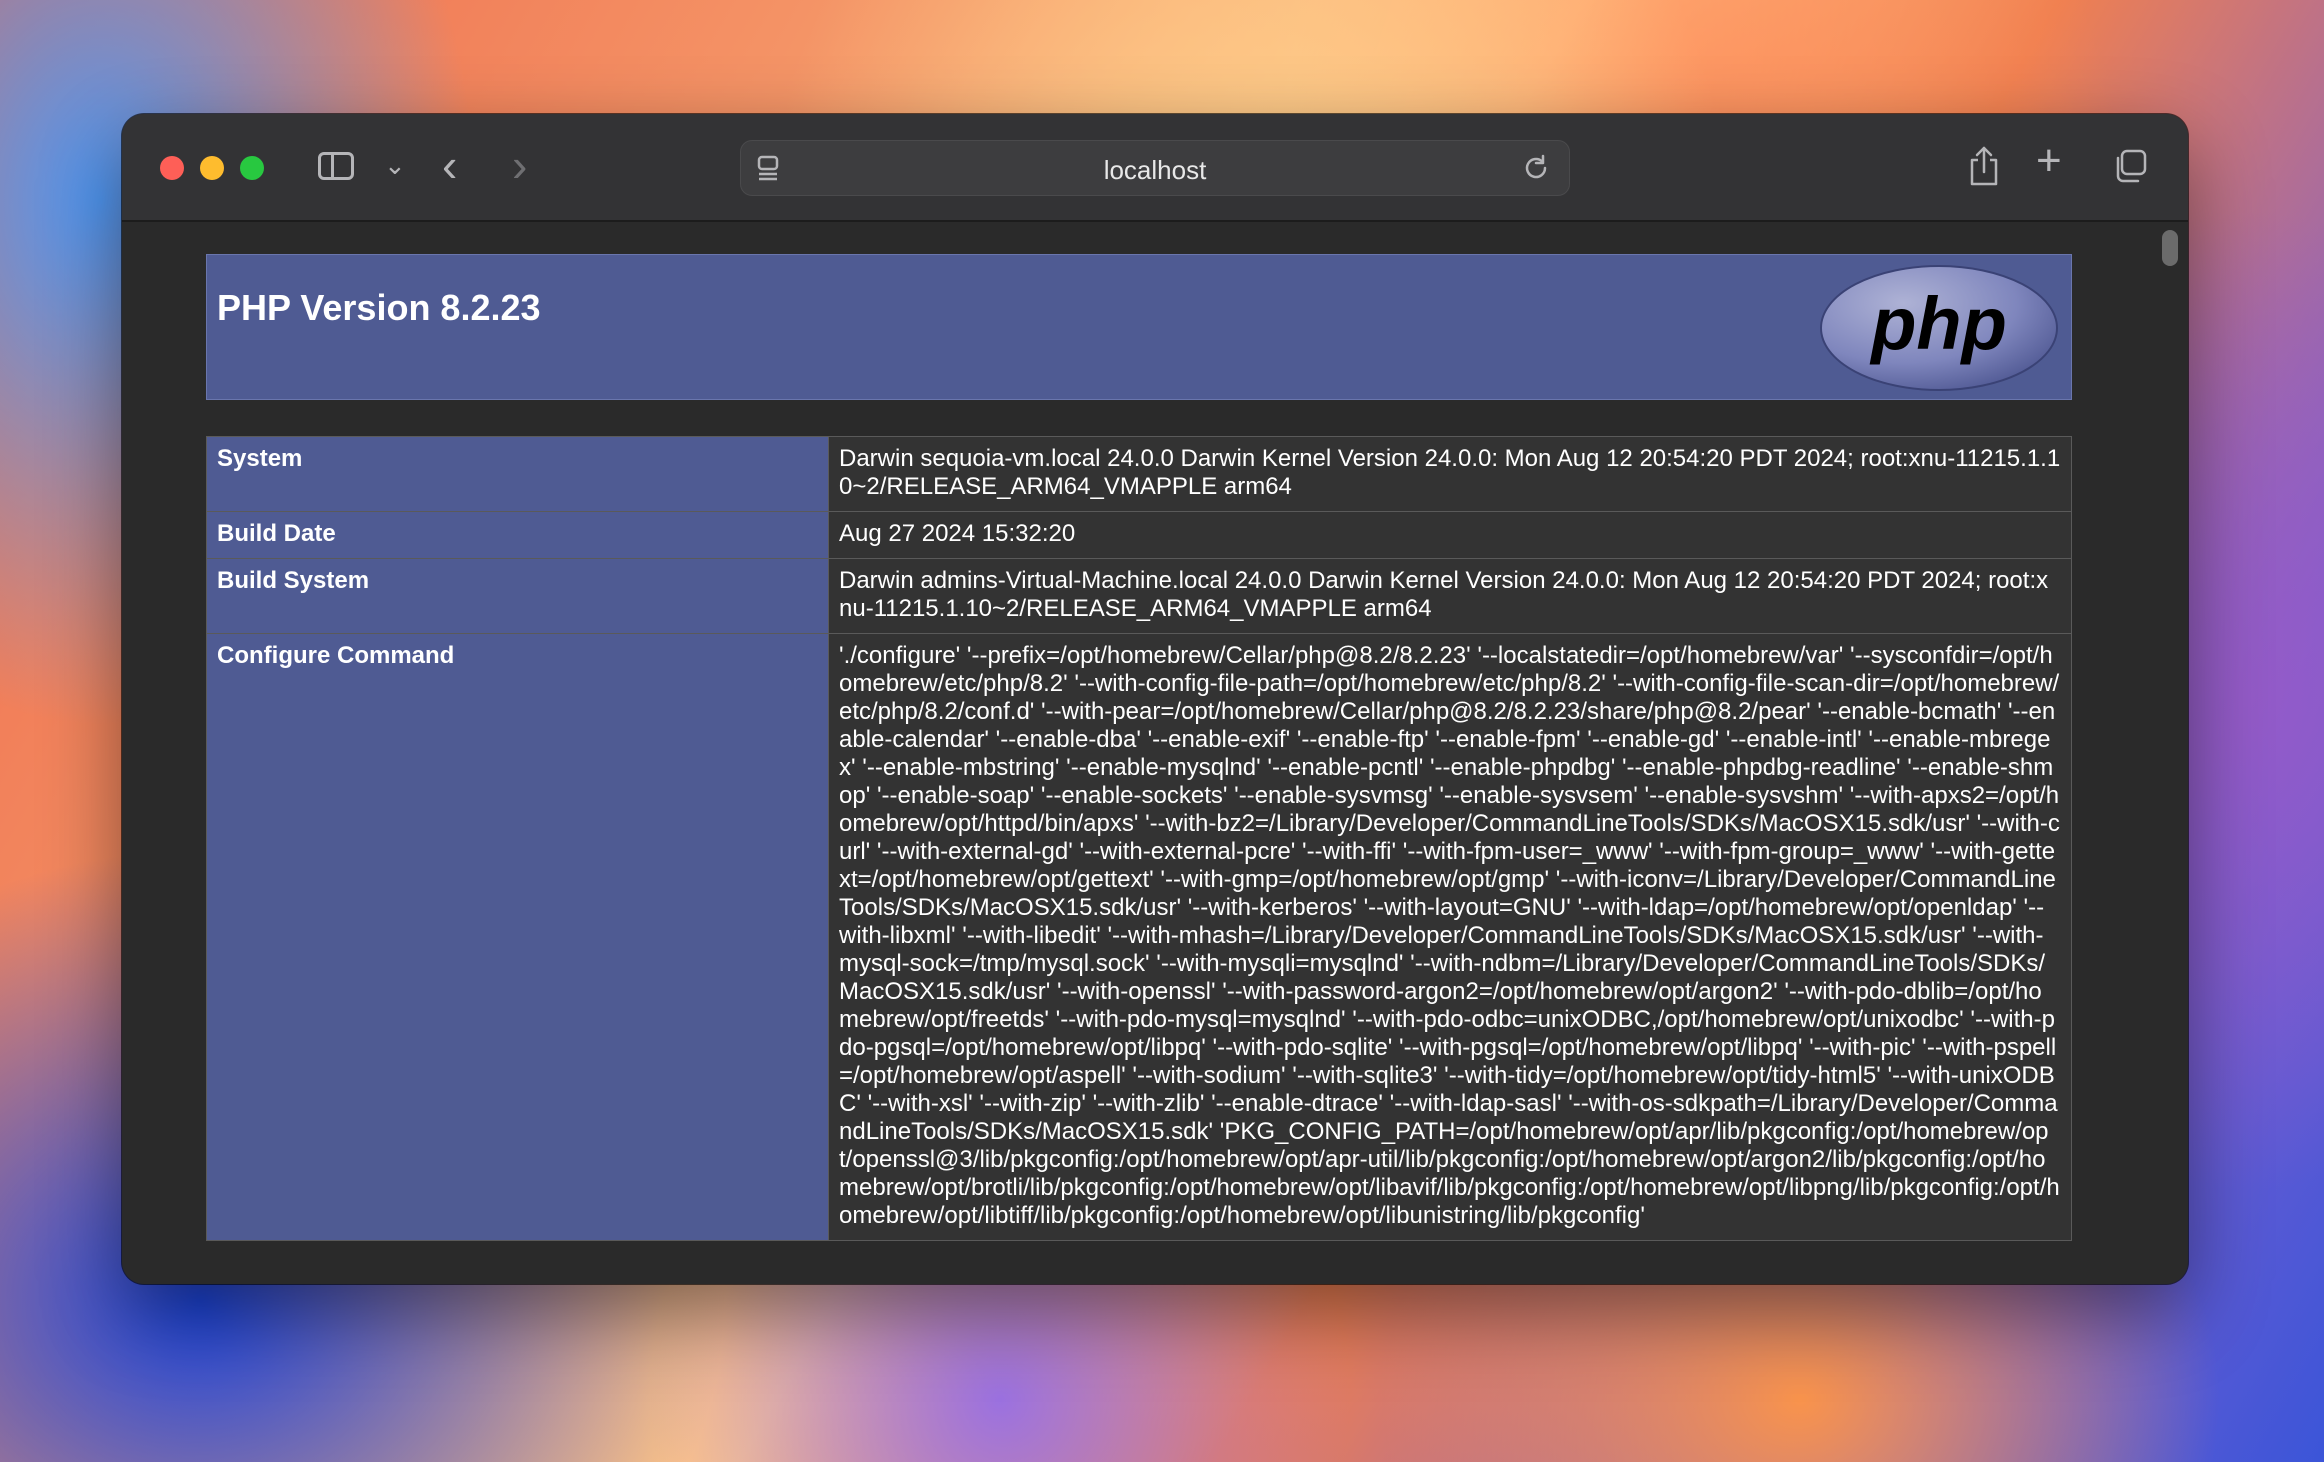 The image size is (2324, 1462). What do you see at coordinates (517, 535) in the screenshot?
I see `row-key: Build Date` at bounding box center [517, 535].